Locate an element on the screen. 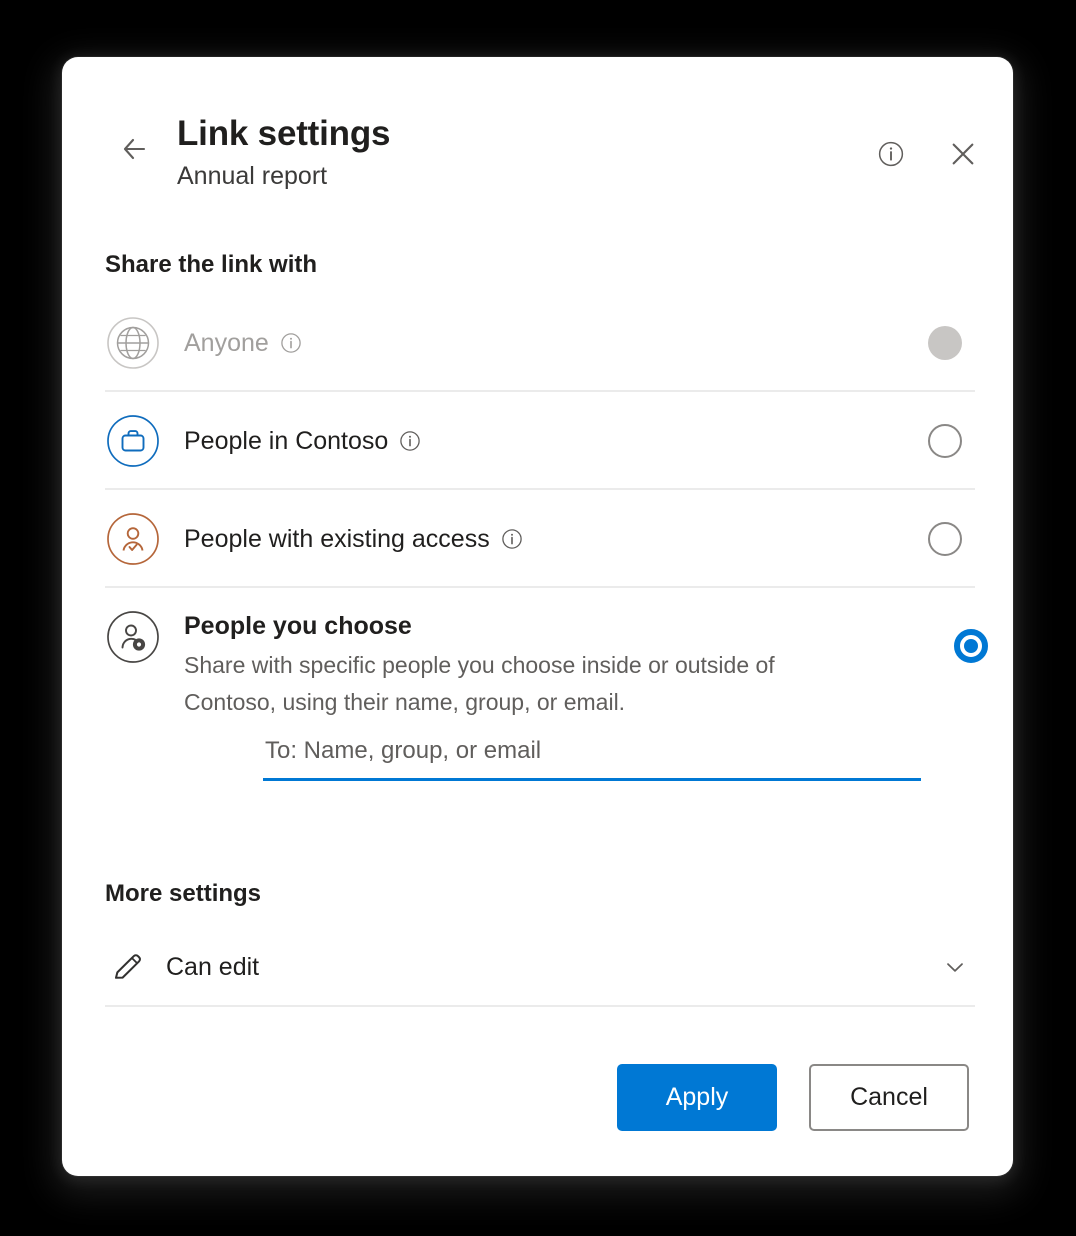 The image size is (1076, 1236). back-button is located at coordinates (134, 149).